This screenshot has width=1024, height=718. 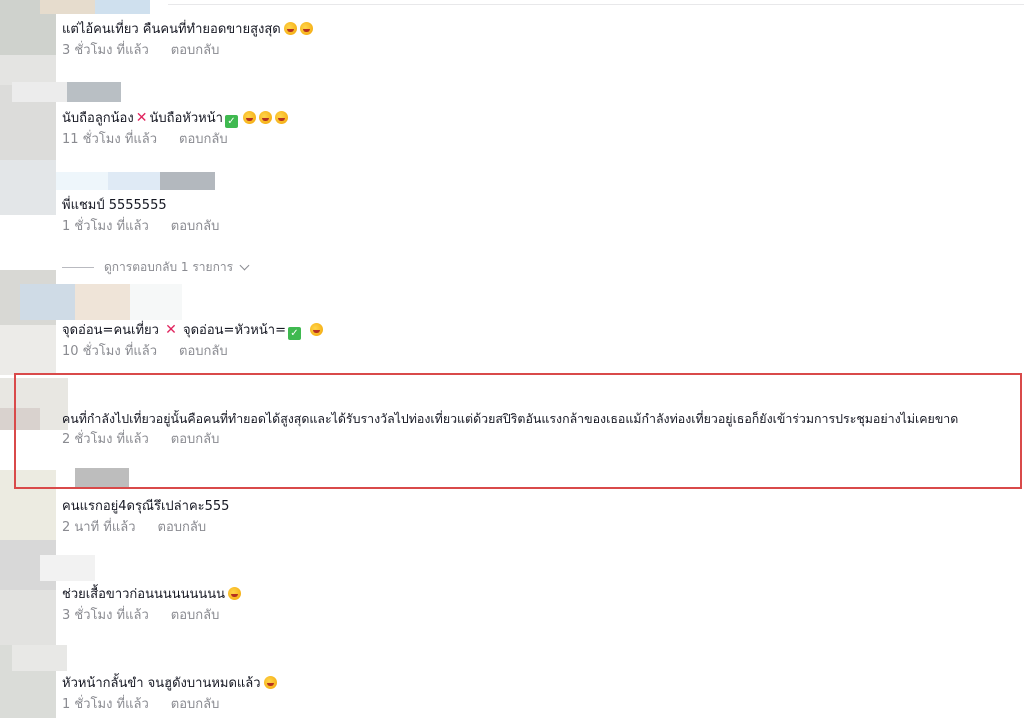 I want to click on comment-meta: 10 ชั่วโมง ที่แล้ว ตอบกลับ, so click(x=542, y=352).